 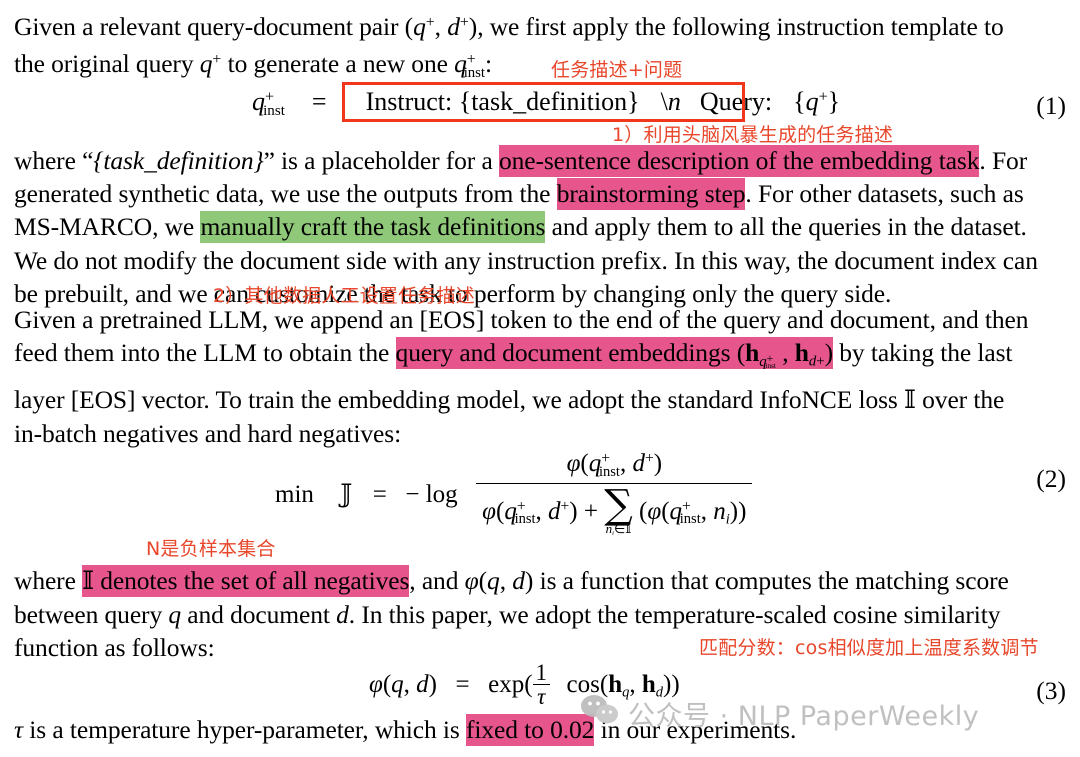 What do you see at coordinates (600, 713) in the screenshot?
I see `wechat-icon` at bounding box center [600, 713].